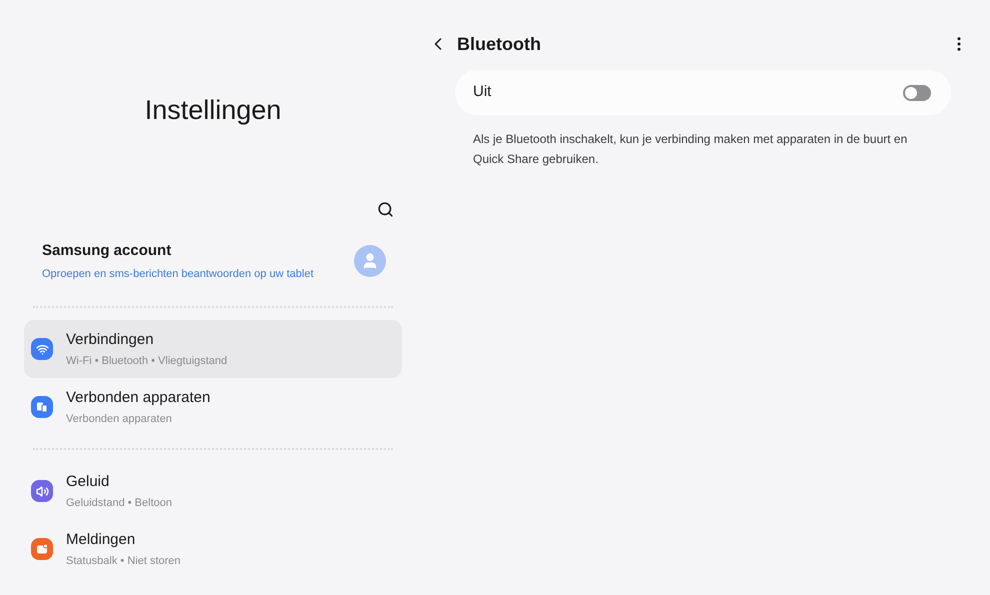 The image size is (990, 595). I want to click on menu-item: Verbindingen Wi-Fi • Bluetooth • Vliegtuigstand, so click(213, 349).